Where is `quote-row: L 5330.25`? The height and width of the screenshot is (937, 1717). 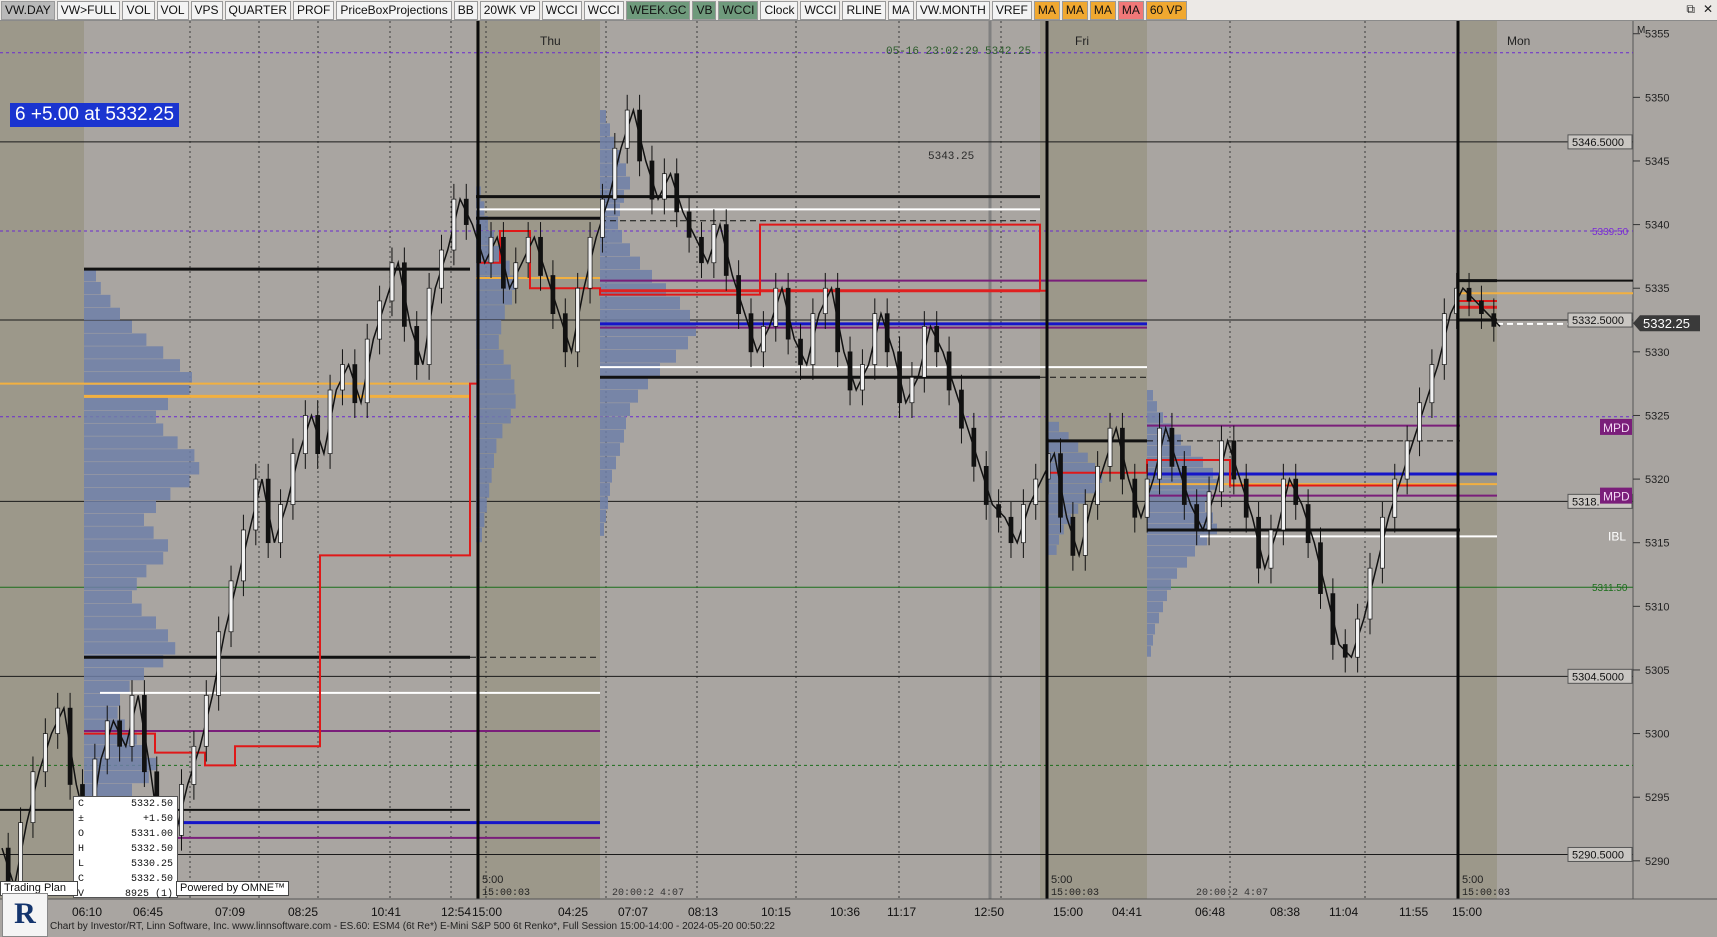 quote-row: L 5330.25 is located at coordinates (125, 864).